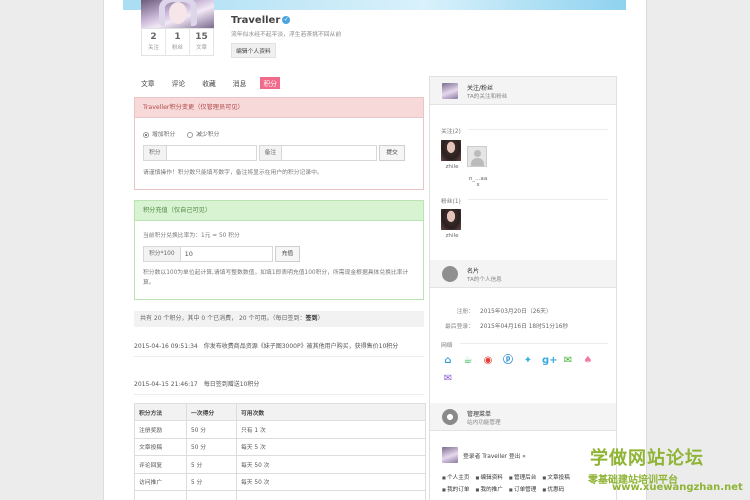 Image resolution: width=750 pixels, height=500 pixels. I want to click on remark-addon: 备注, so click(270, 153).